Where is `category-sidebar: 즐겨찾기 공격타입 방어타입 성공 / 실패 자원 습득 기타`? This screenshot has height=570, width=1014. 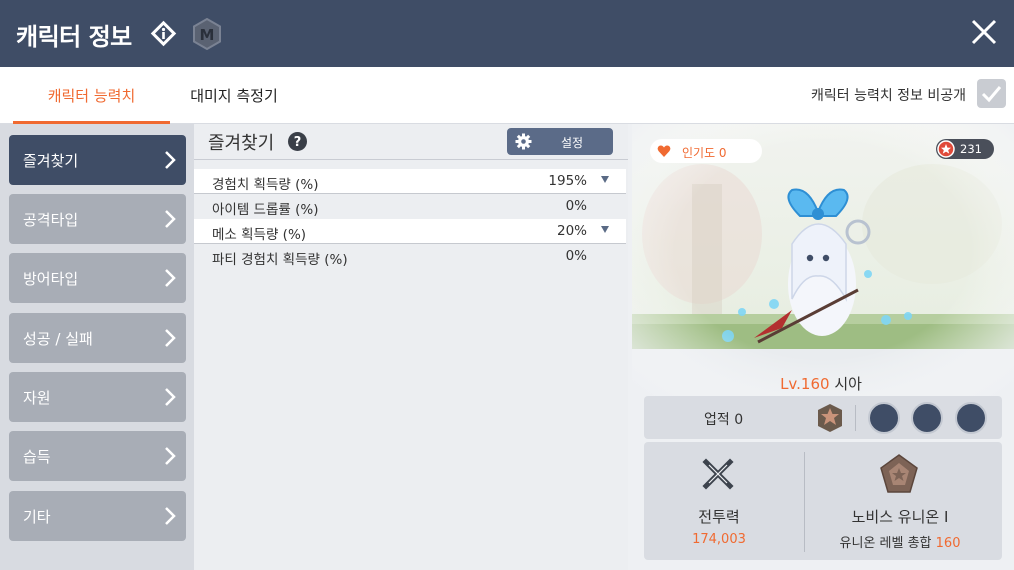
category-sidebar: 즐겨찾기 공격타입 방어타입 성공 / 실패 자원 습득 기타 is located at coordinates (97, 347).